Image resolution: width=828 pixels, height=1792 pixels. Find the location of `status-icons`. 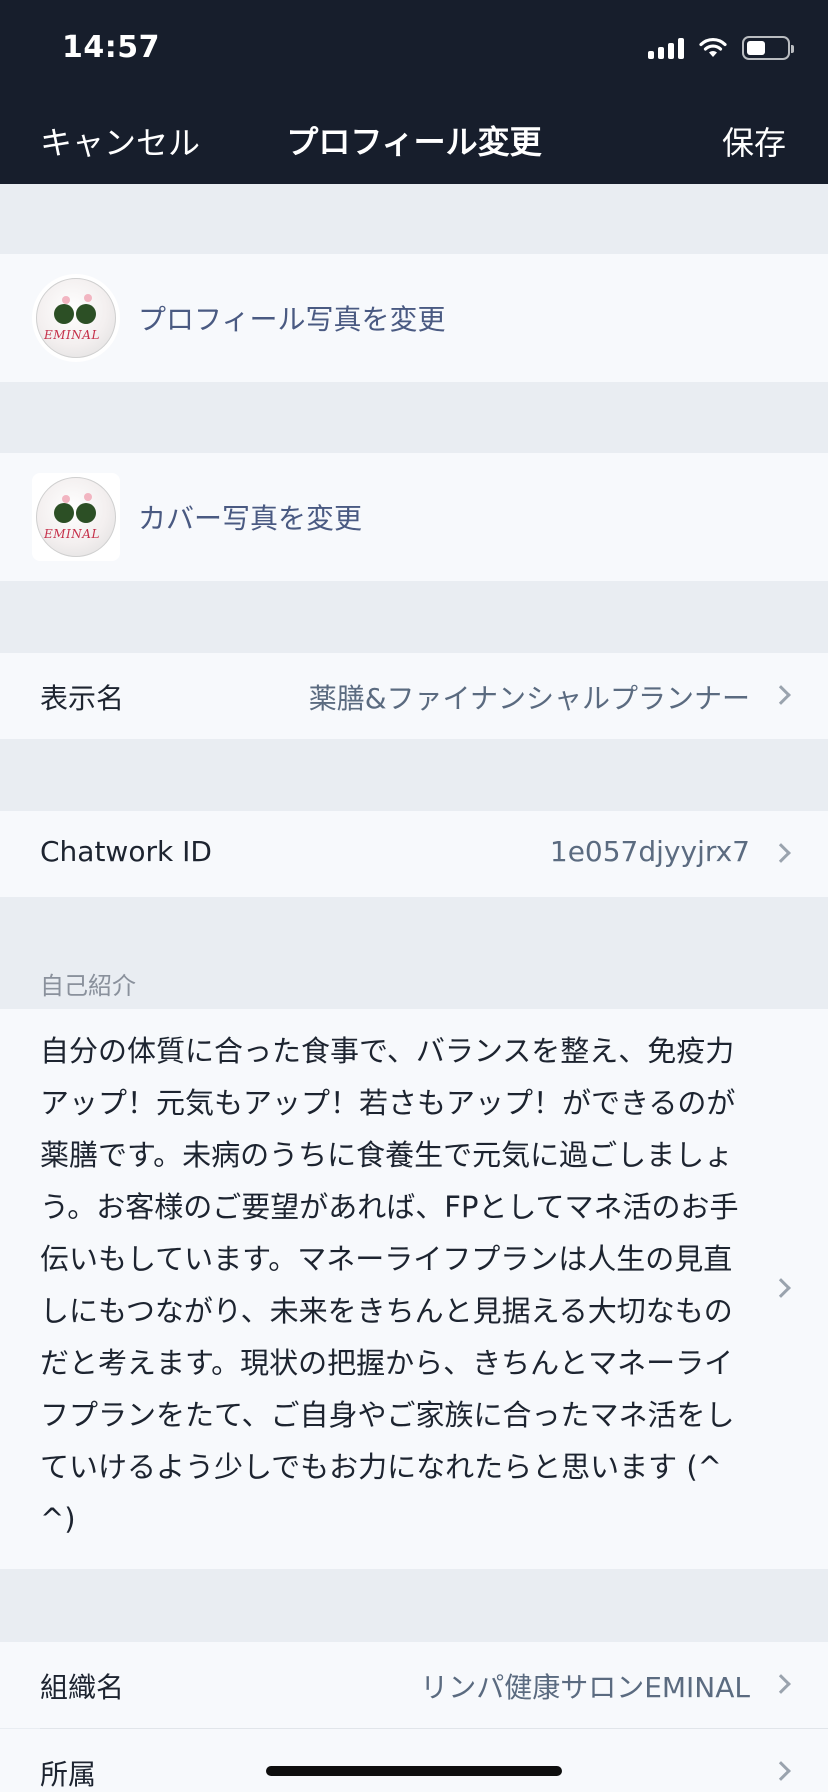

status-icons is located at coordinates (721, 48).